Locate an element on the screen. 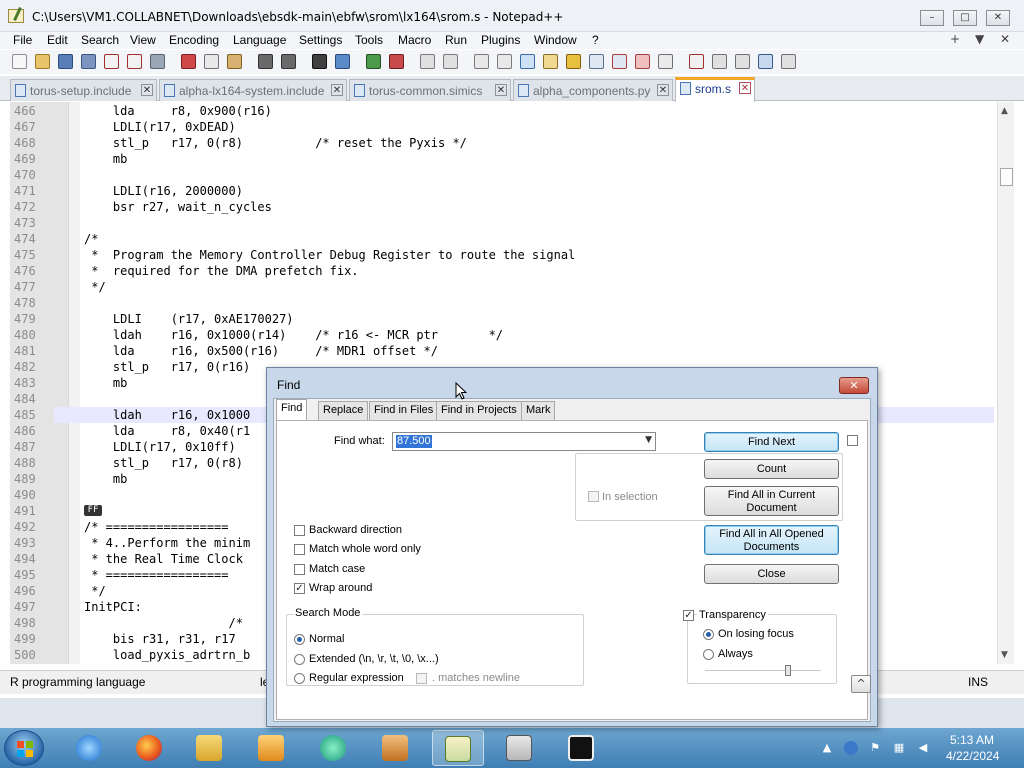  save-all-icon is located at coordinates (88, 61).